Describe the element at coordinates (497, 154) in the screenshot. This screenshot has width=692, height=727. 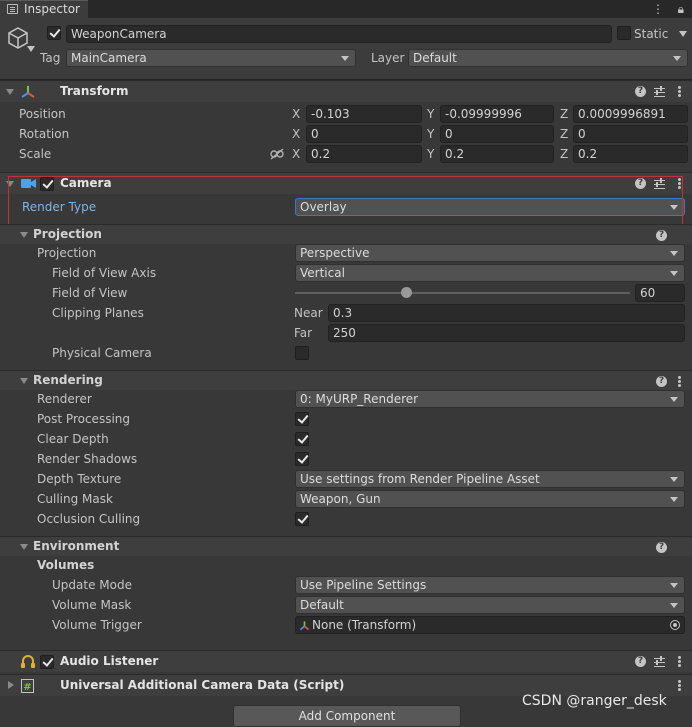
I see `scale-y-field: 0.2` at that location.